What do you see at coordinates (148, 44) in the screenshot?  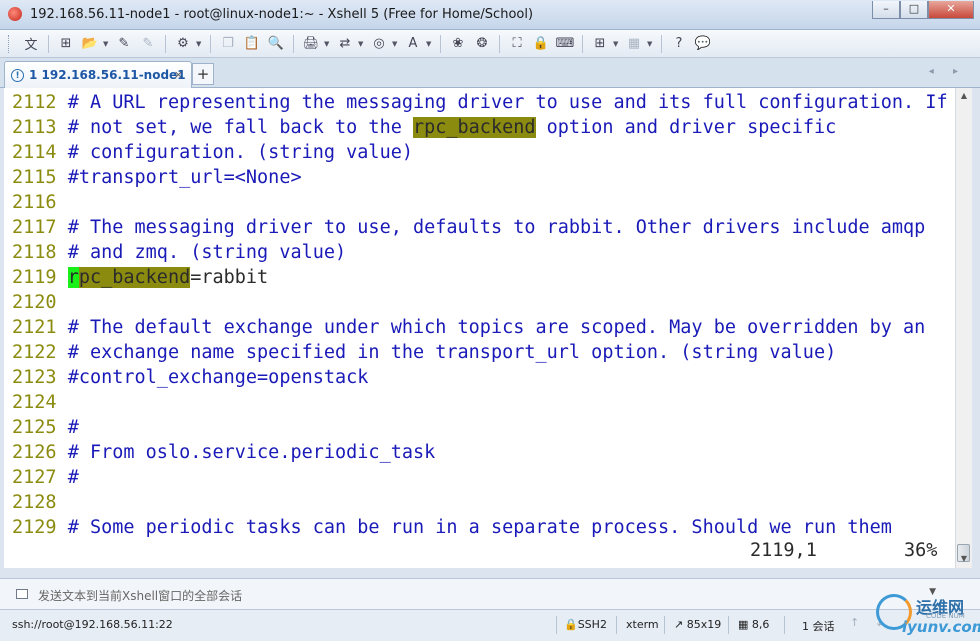 I see `disconnect-icon: ✎` at bounding box center [148, 44].